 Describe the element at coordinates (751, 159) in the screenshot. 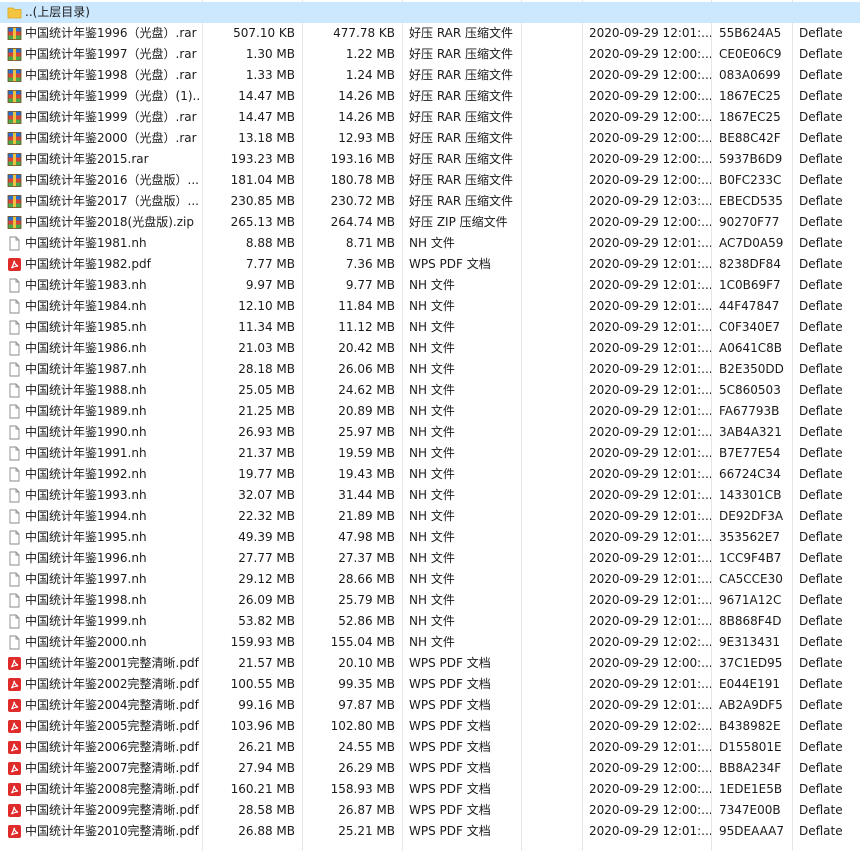

I see `crc-cell: 5937B6D9` at that location.